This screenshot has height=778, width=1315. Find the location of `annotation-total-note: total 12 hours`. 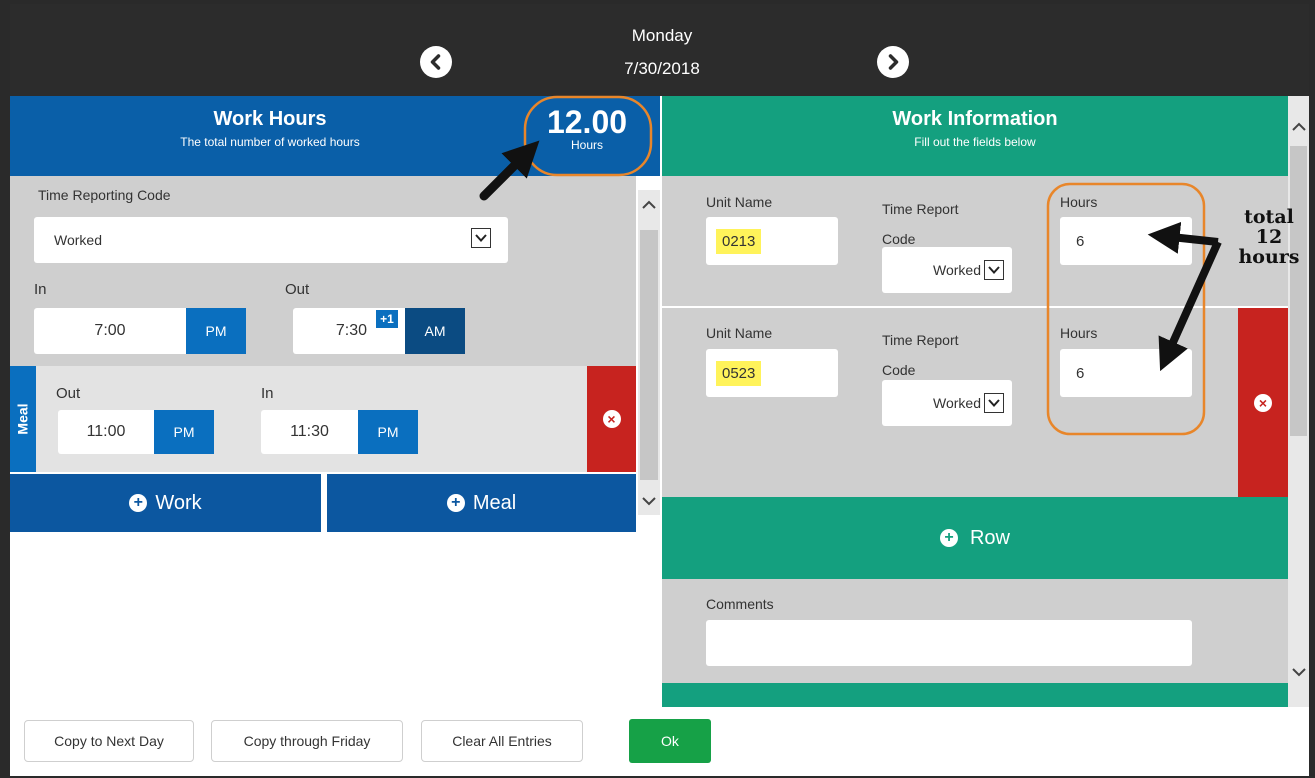

annotation-total-note: total 12 hours is located at coordinates (1269, 237).